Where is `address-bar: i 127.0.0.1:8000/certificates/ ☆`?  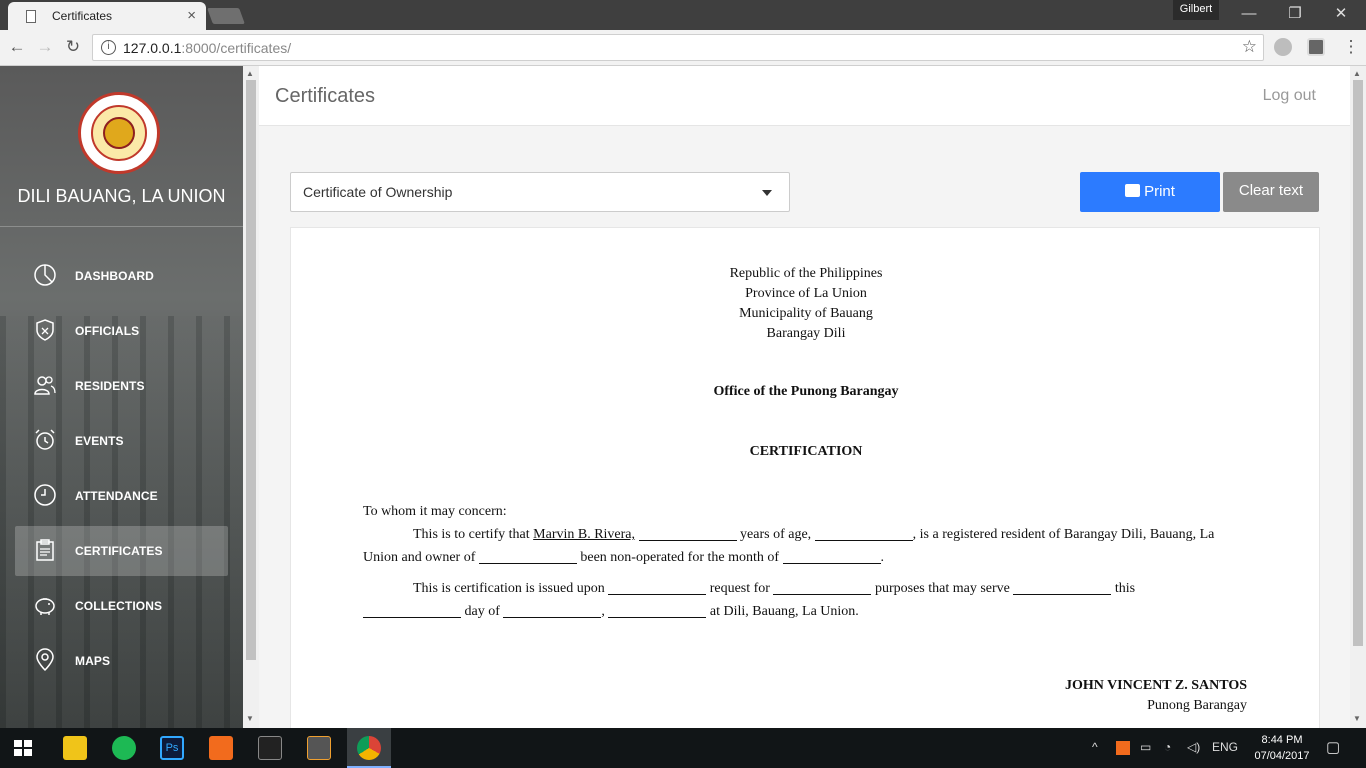 address-bar: i 127.0.0.1:8000/certificates/ ☆ is located at coordinates (678, 47).